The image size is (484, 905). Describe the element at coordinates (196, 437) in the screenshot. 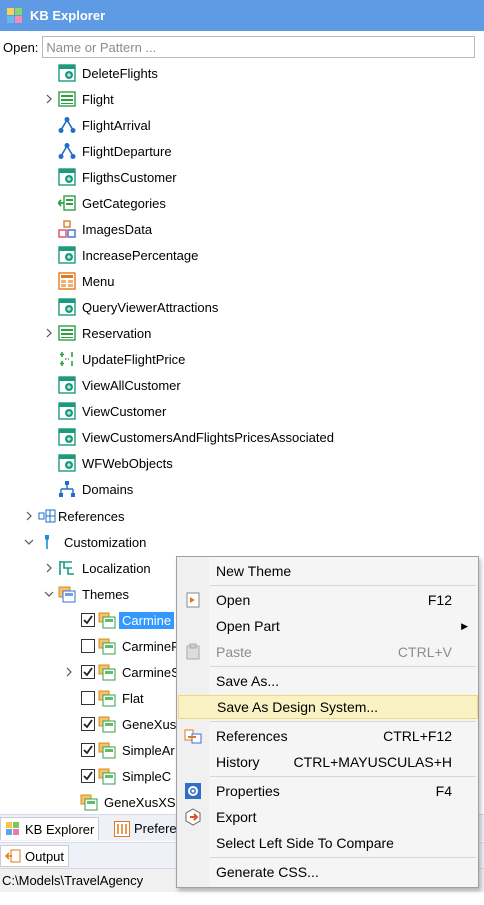

I see `tree-node-viewcustomersandflightspricesassociated: ViewCustomersAndFlightsPricesAssociated` at that location.